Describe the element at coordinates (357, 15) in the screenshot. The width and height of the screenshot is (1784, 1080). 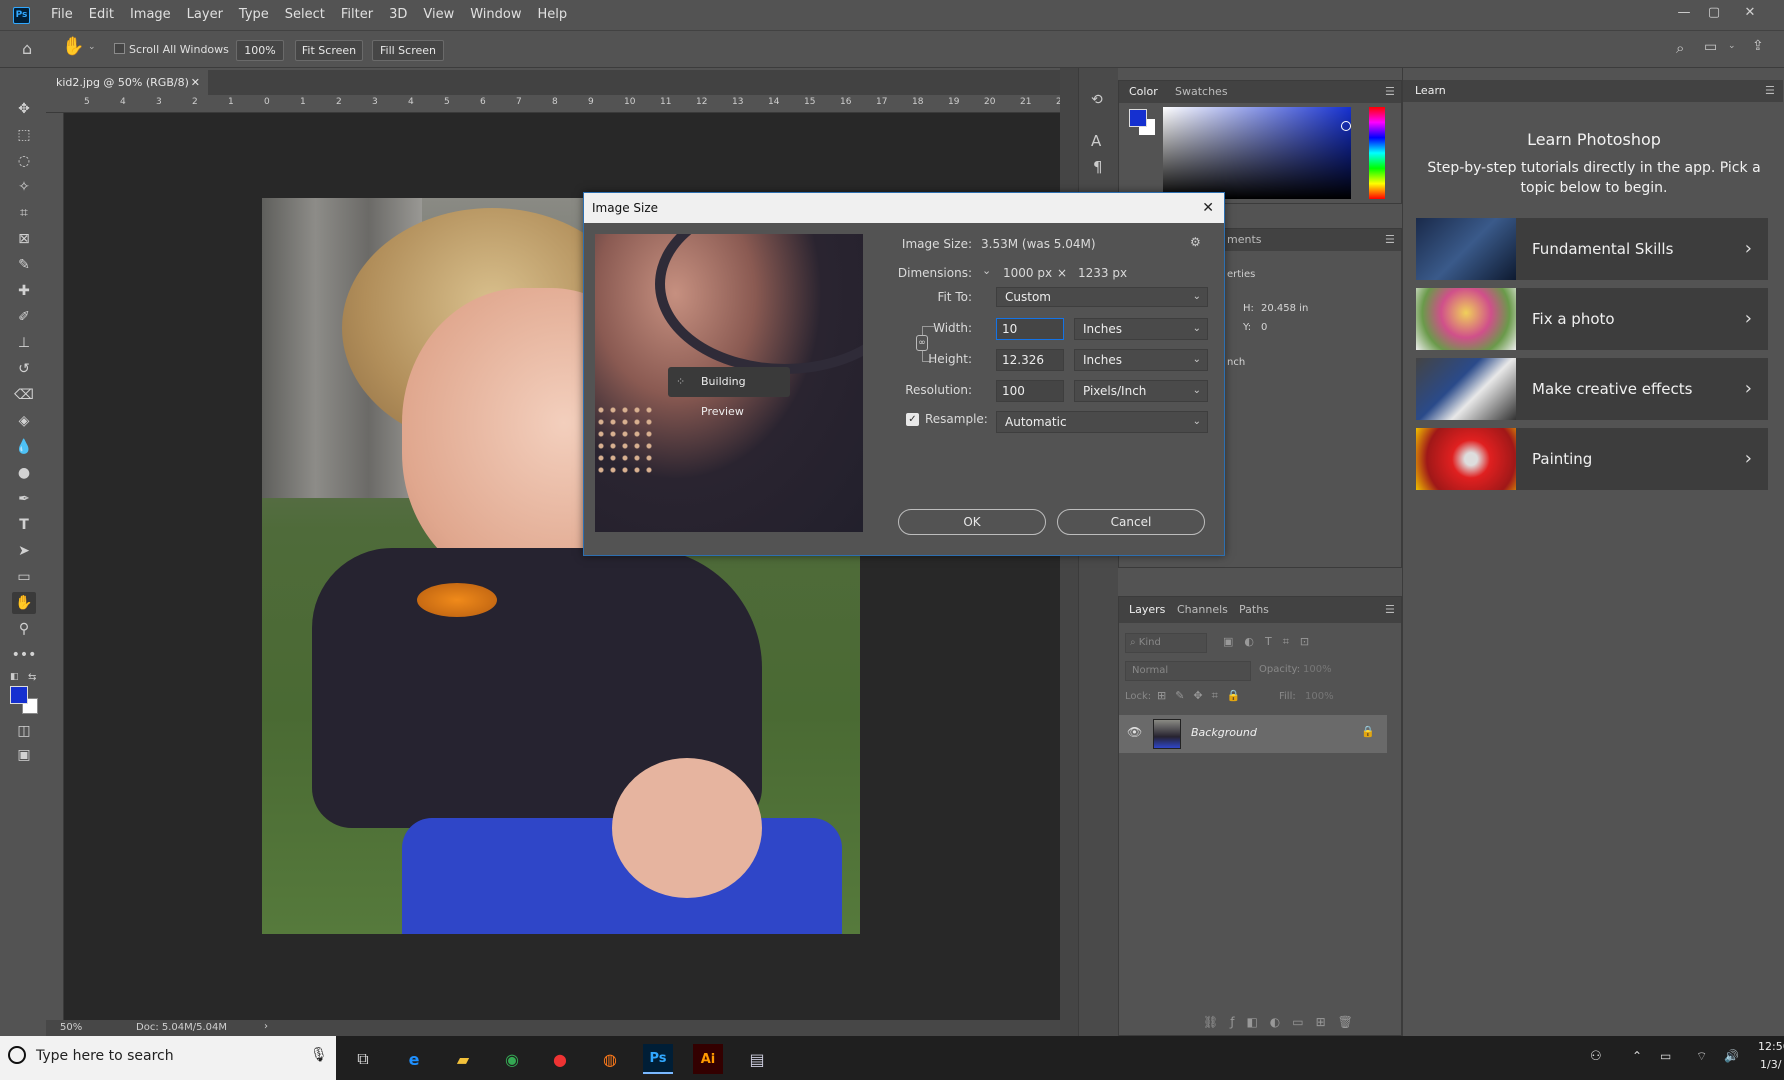
I see `menu-filter: Filter` at that location.